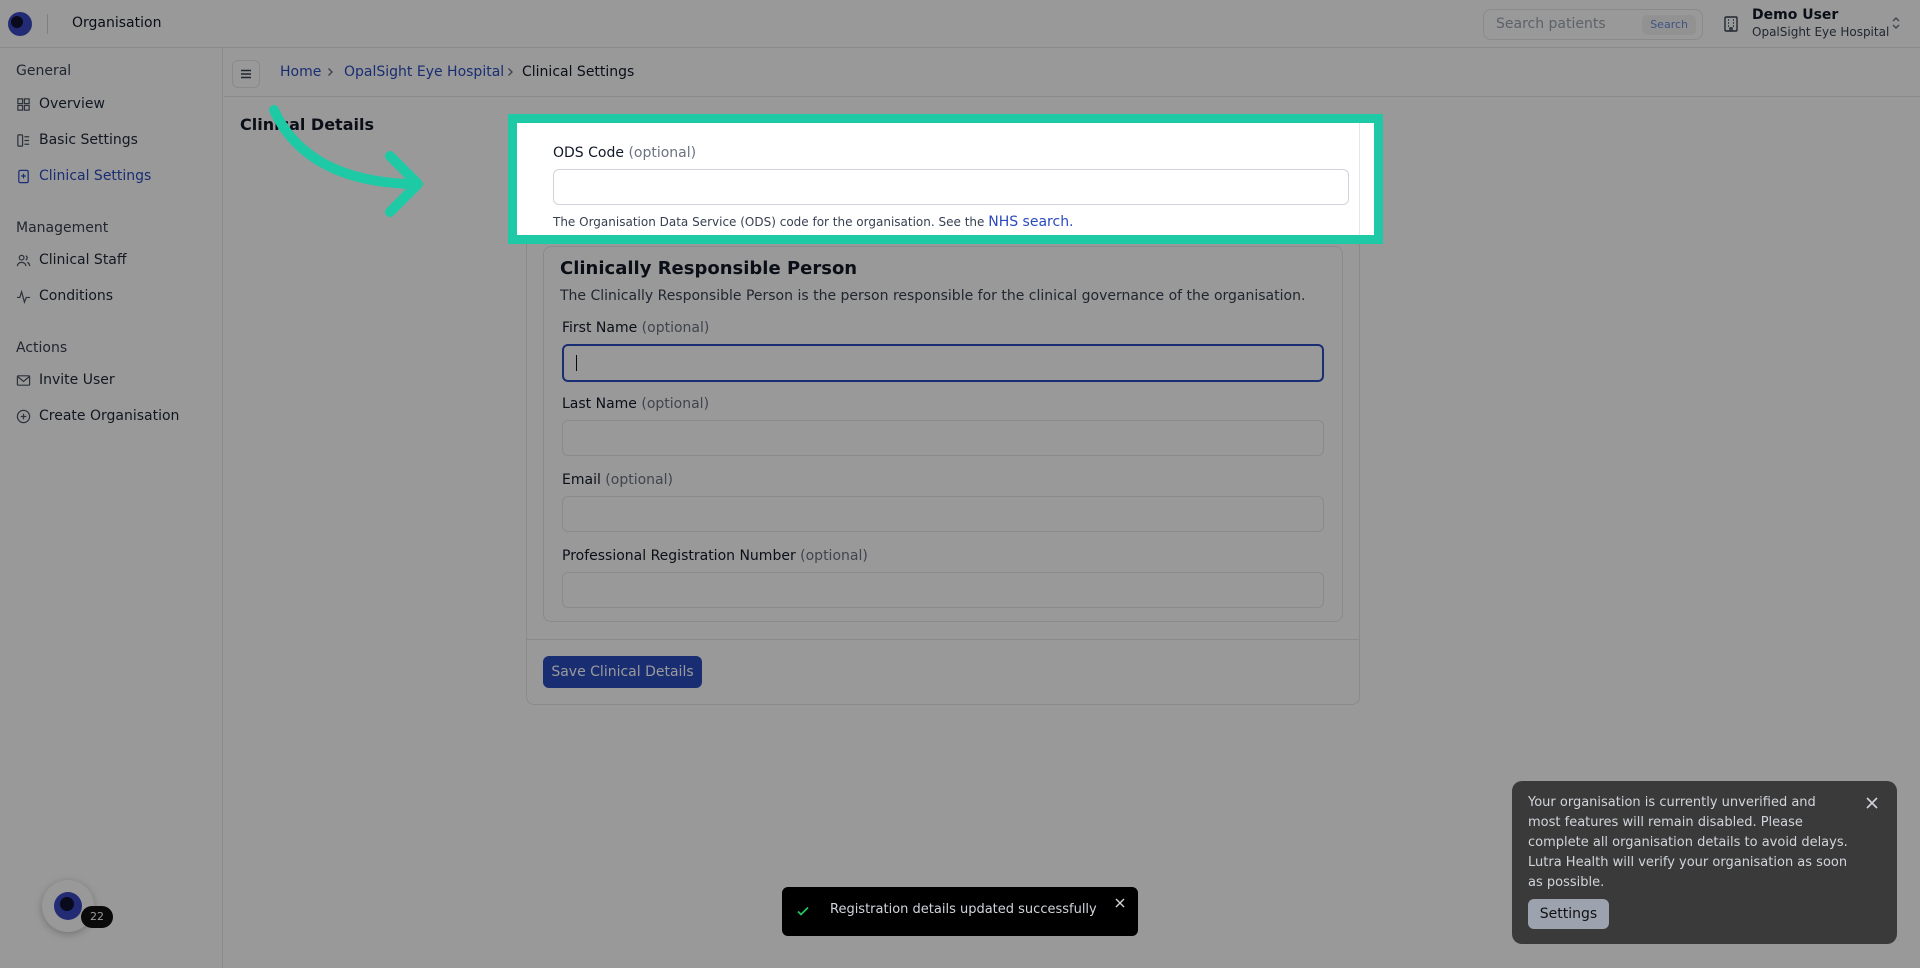  Describe the element at coordinates (803, 911) in the screenshot. I see `check-icon` at that location.